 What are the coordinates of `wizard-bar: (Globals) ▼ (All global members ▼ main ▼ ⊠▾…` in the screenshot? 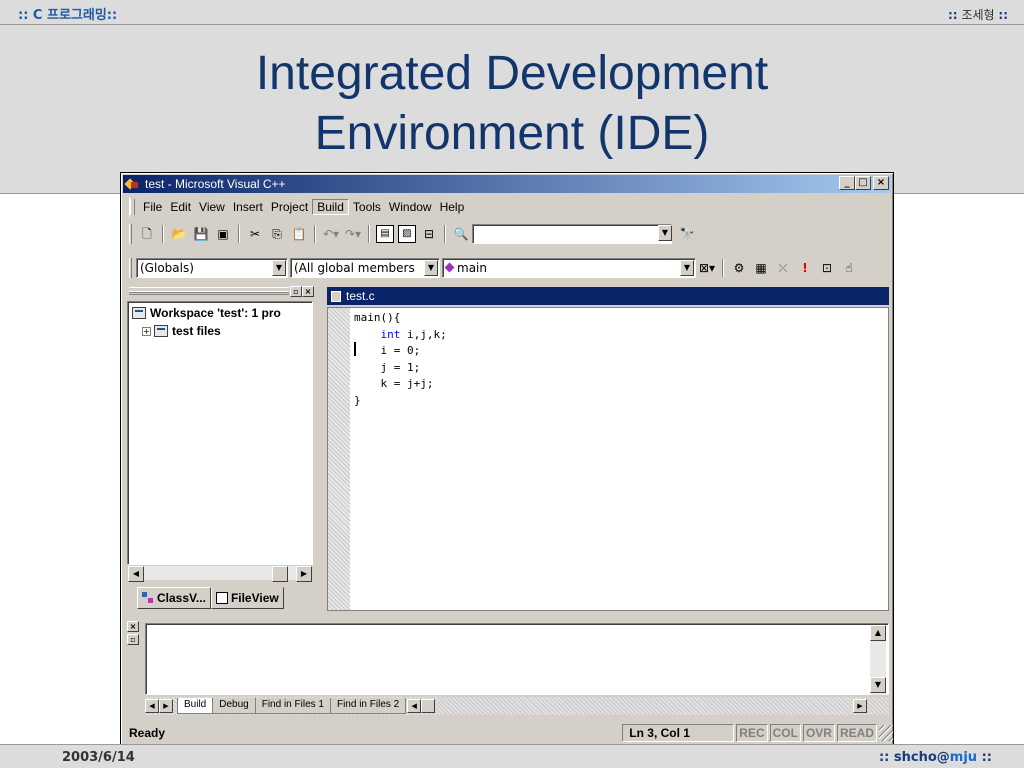 It's located at (511, 268).